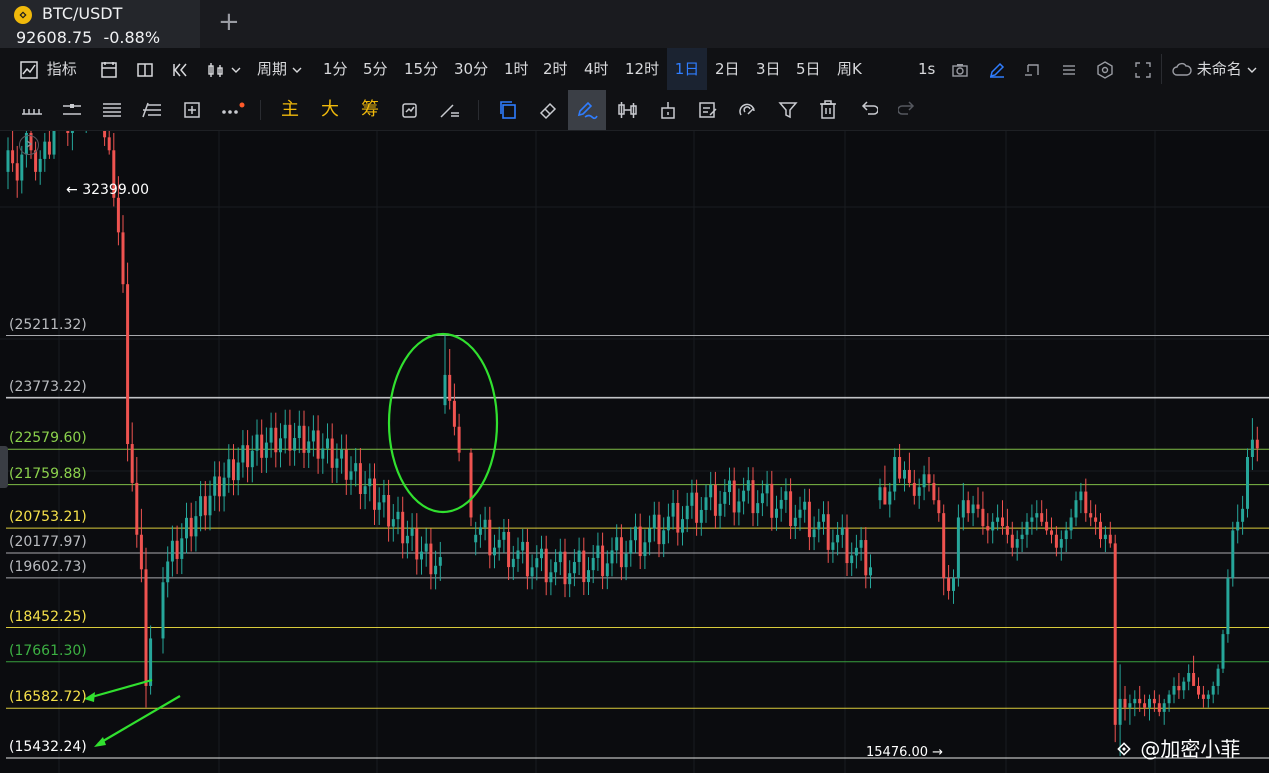  What do you see at coordinates (516, 69) in the screenshot?
I see `interval-1h: 1时` at bounding box center [516, 69].